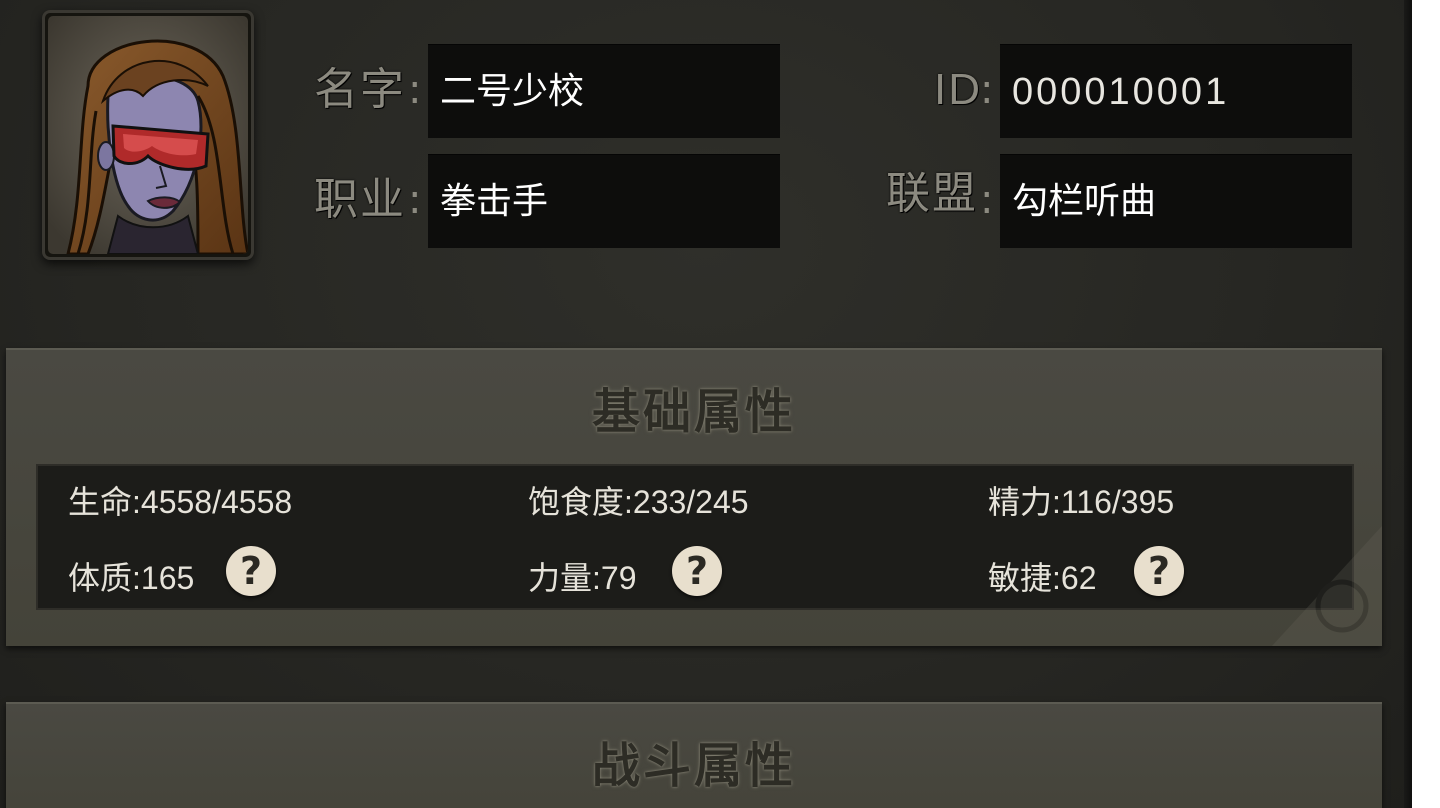 This screenshot has height=808, width=1440. I want to click on avatar, so click(148, 135).